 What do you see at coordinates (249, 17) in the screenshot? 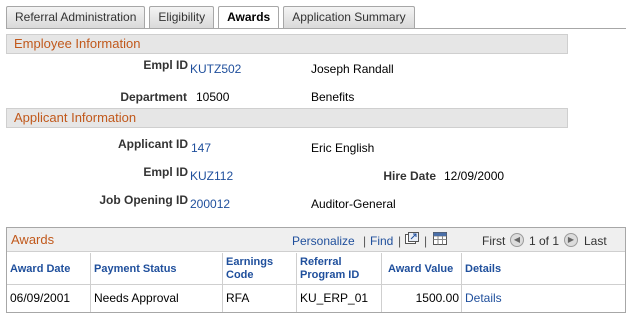
I see `tab-awards: Awards` at bounding box center [249, 17].